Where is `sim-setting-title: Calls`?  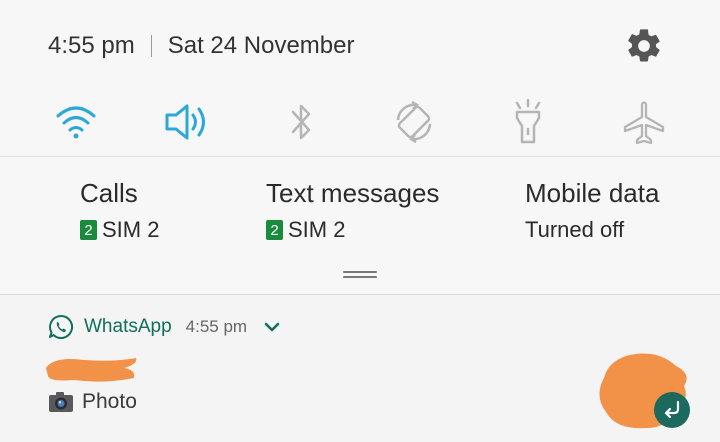
sim-setting-title: Calls is located at coordinates (109, 193).